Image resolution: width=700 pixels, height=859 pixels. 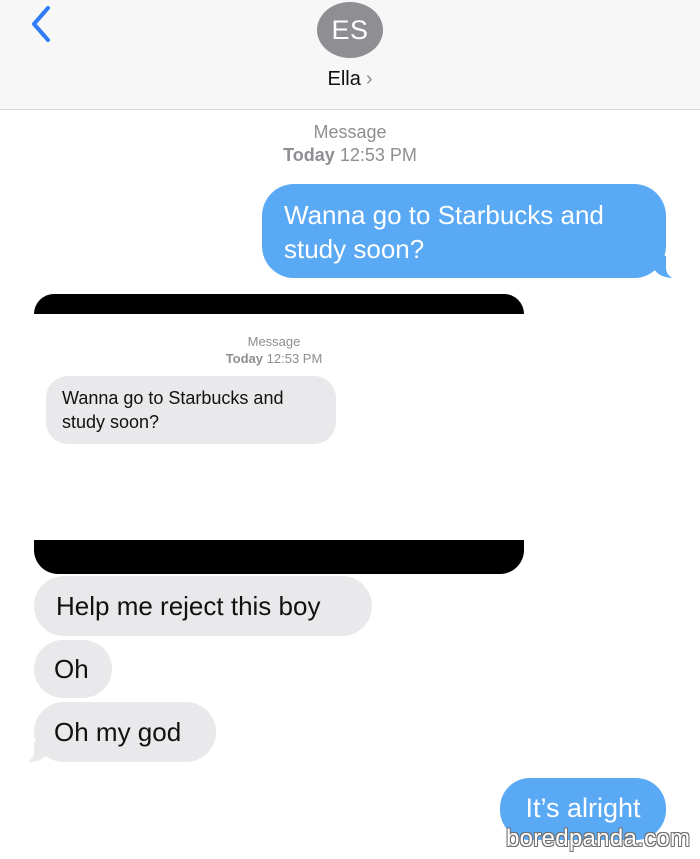 I want to click on contact-avatar: ES, so click(x=350, y=30).